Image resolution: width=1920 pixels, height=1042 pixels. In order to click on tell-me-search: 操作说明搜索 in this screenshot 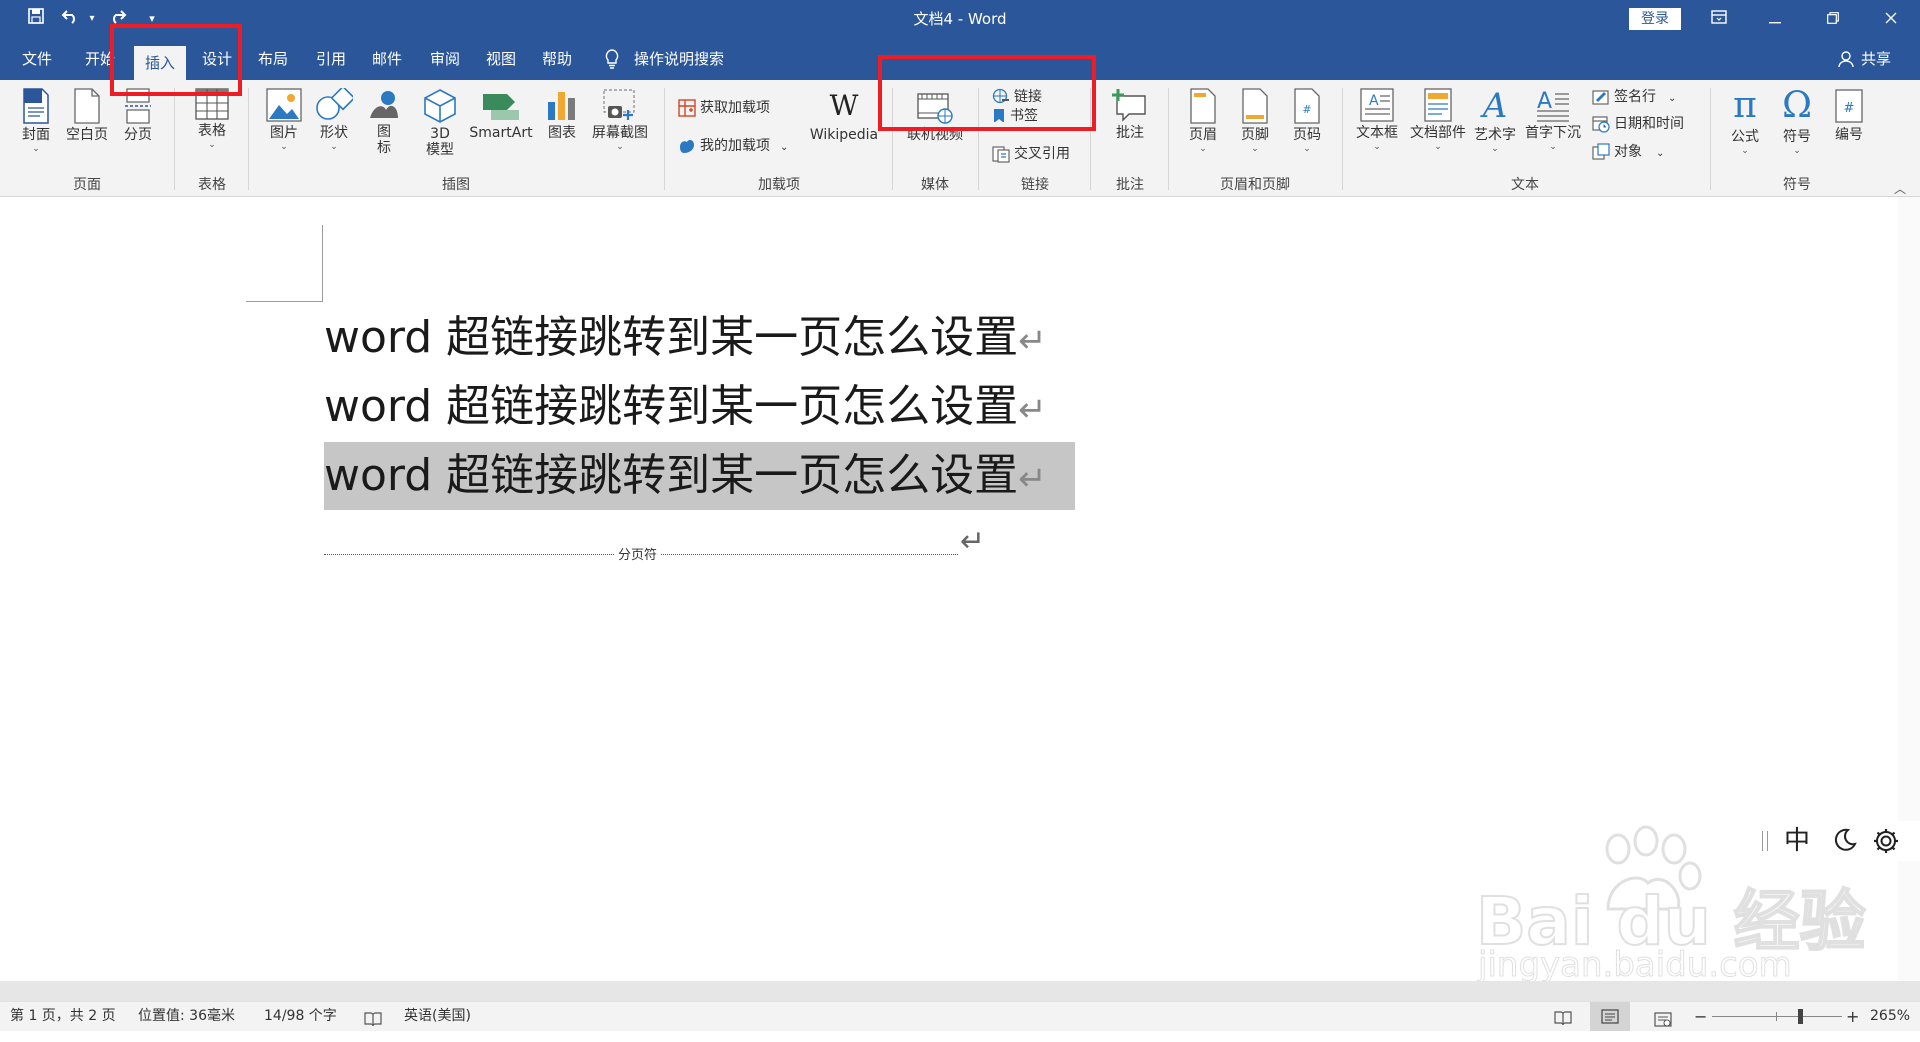, I will do `click(684, 59)`.